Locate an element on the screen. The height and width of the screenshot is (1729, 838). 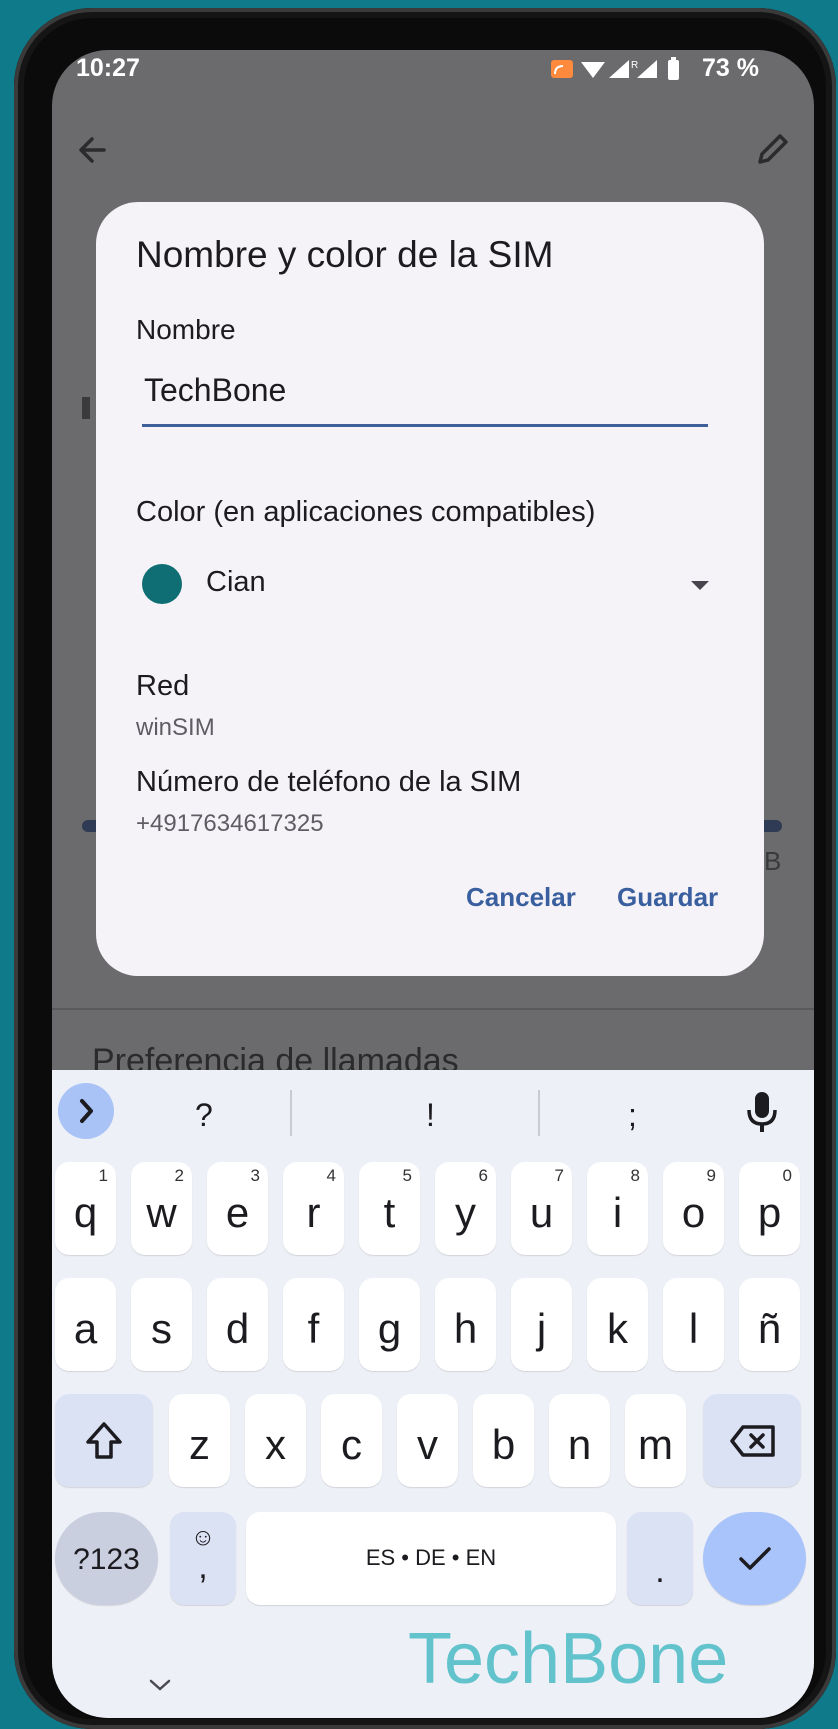
key-i: 8i is located at coordinates (617, 1208).